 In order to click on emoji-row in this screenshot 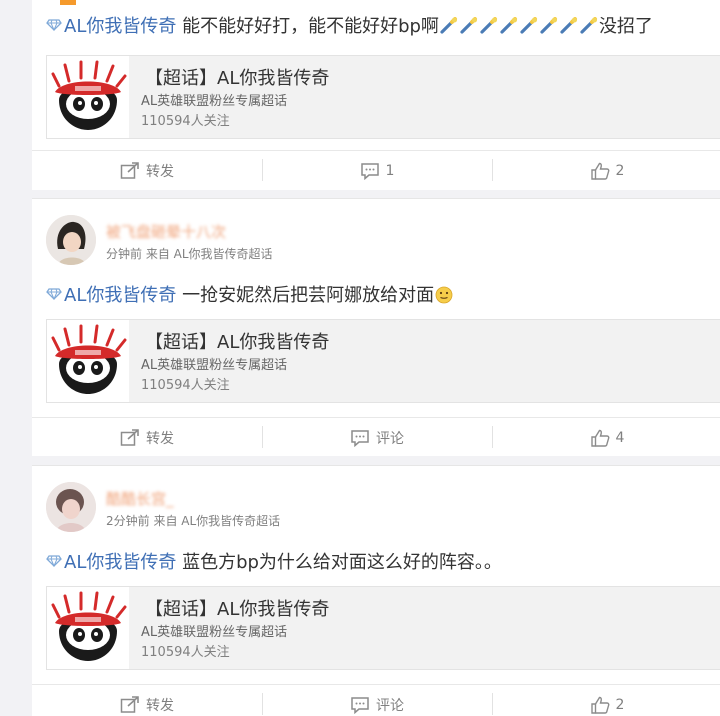, I will do `click(519, 26)`.